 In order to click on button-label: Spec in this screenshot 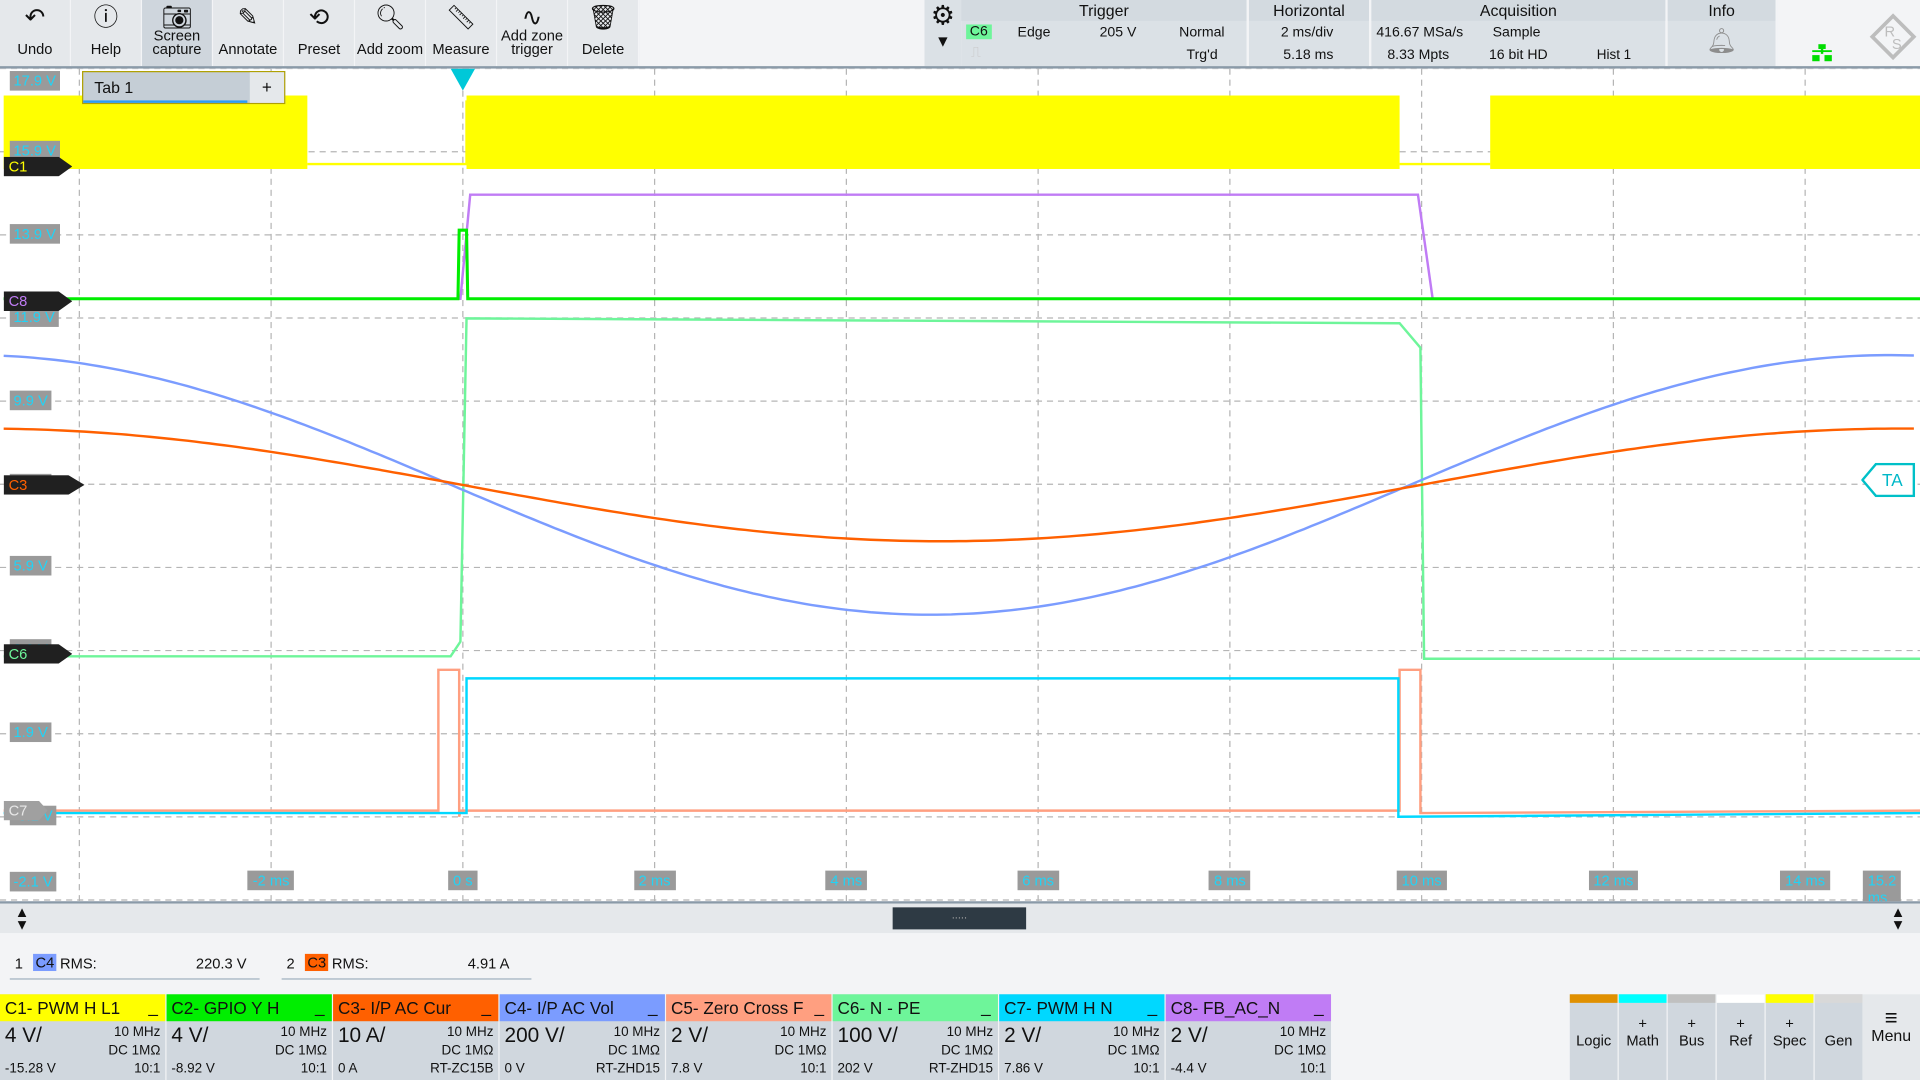, I will do `click(1789, 1041)`.